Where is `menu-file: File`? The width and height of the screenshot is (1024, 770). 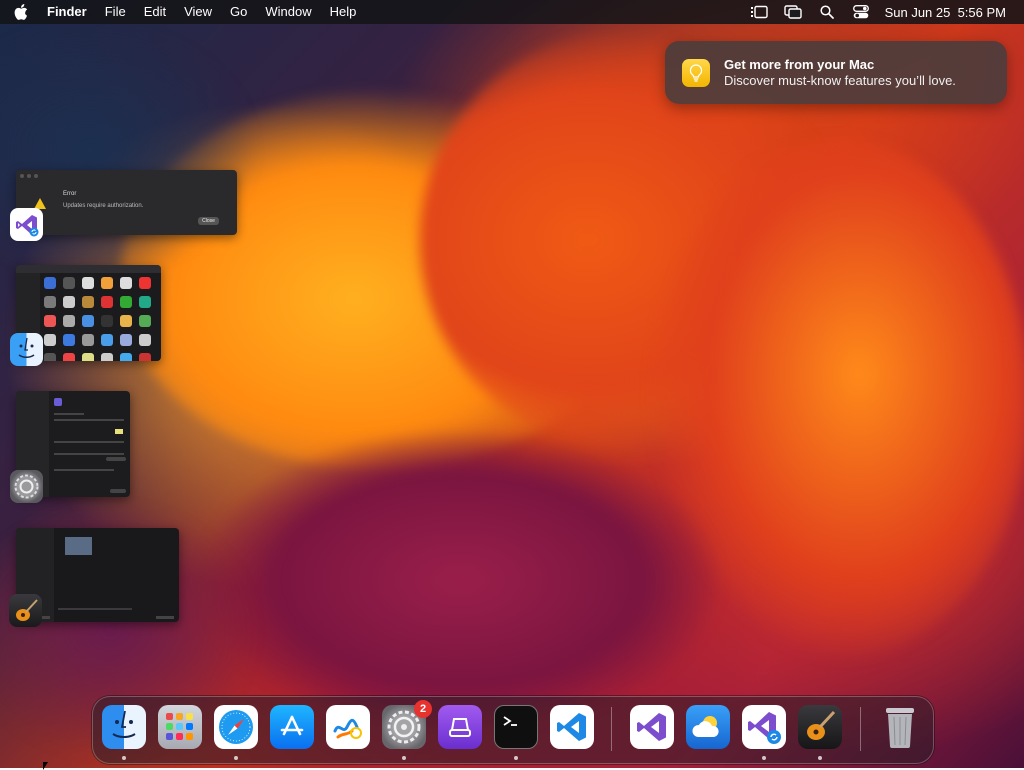
menu-file: File is located at coordinates (115, 12).